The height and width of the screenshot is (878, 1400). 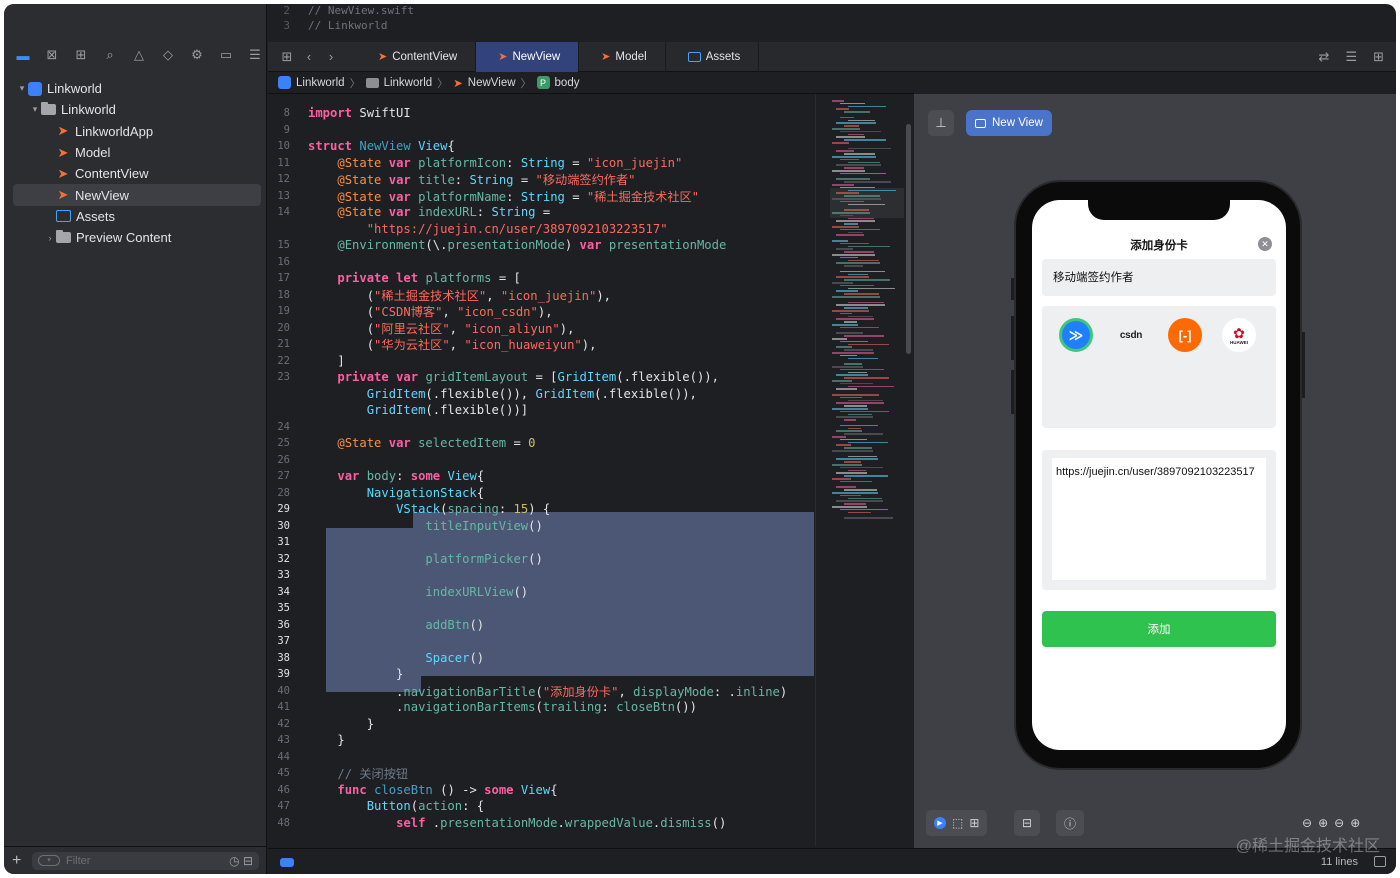 I want to click on breadcrumb-item: body, so click(x=567, y=83).